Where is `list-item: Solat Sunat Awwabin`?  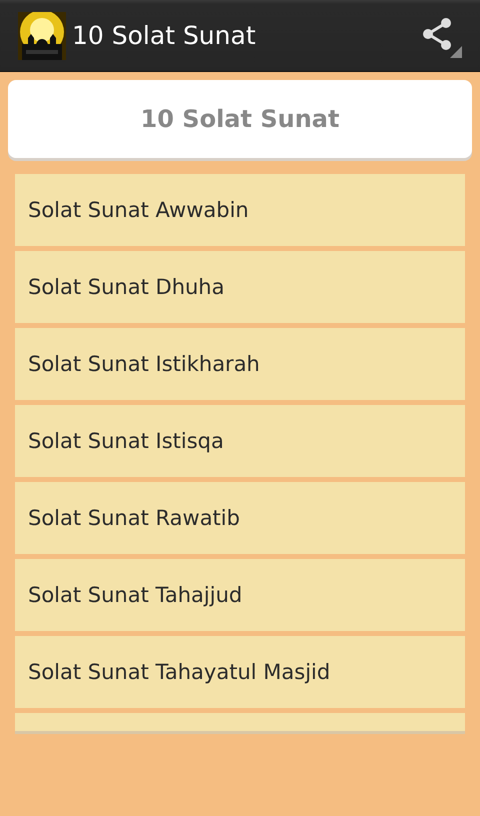
list-item: Solat Sunat Awwabin is located at coordinates (240, 210).